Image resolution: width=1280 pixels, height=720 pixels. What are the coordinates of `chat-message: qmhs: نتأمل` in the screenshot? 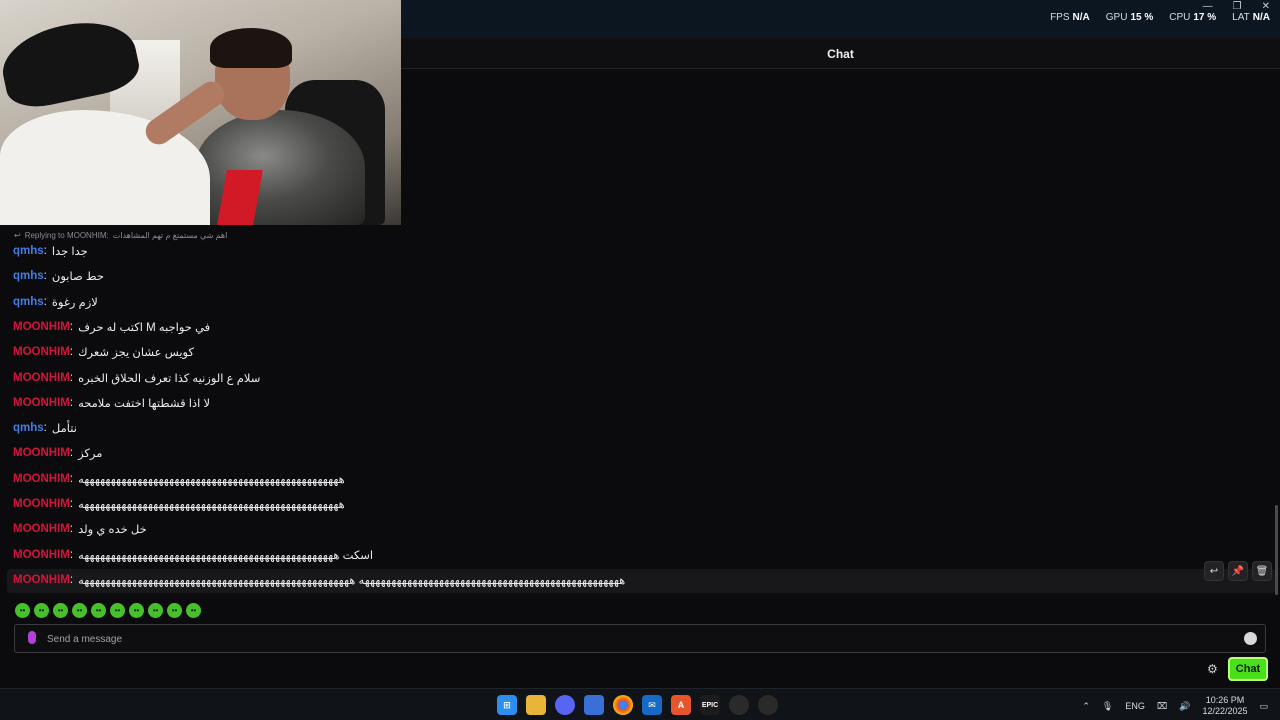 It's located at (45, 428).